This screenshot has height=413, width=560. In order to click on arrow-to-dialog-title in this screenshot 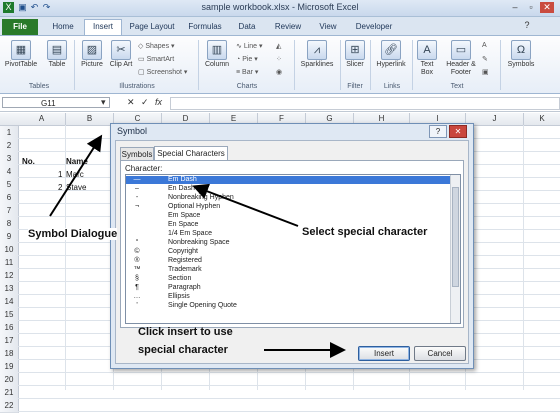, I will do `click(76, 175)`.